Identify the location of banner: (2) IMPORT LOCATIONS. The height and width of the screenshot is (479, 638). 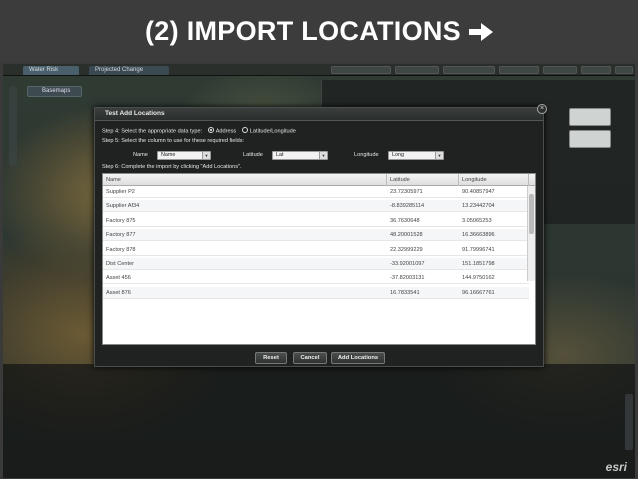
(319, 31).